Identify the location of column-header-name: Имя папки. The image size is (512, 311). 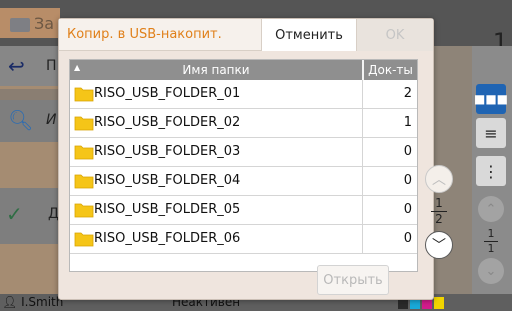
(216, 70).